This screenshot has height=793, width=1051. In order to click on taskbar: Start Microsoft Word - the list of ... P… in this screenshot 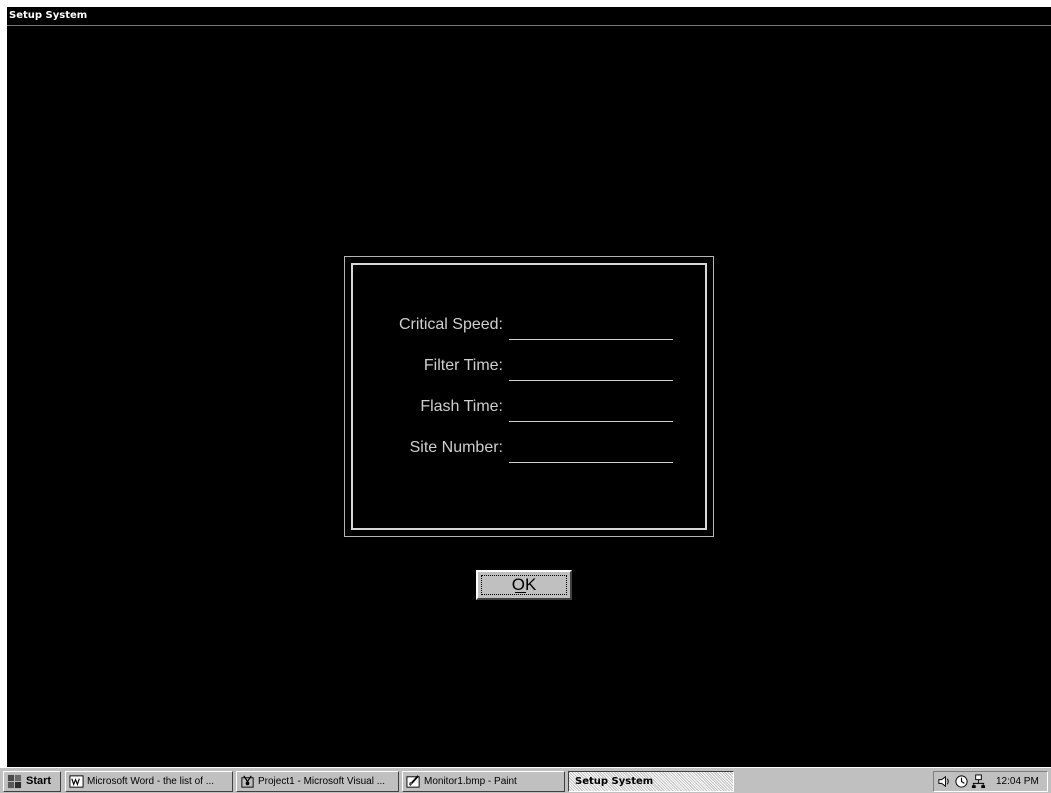, I will do `click(525, 780)`.